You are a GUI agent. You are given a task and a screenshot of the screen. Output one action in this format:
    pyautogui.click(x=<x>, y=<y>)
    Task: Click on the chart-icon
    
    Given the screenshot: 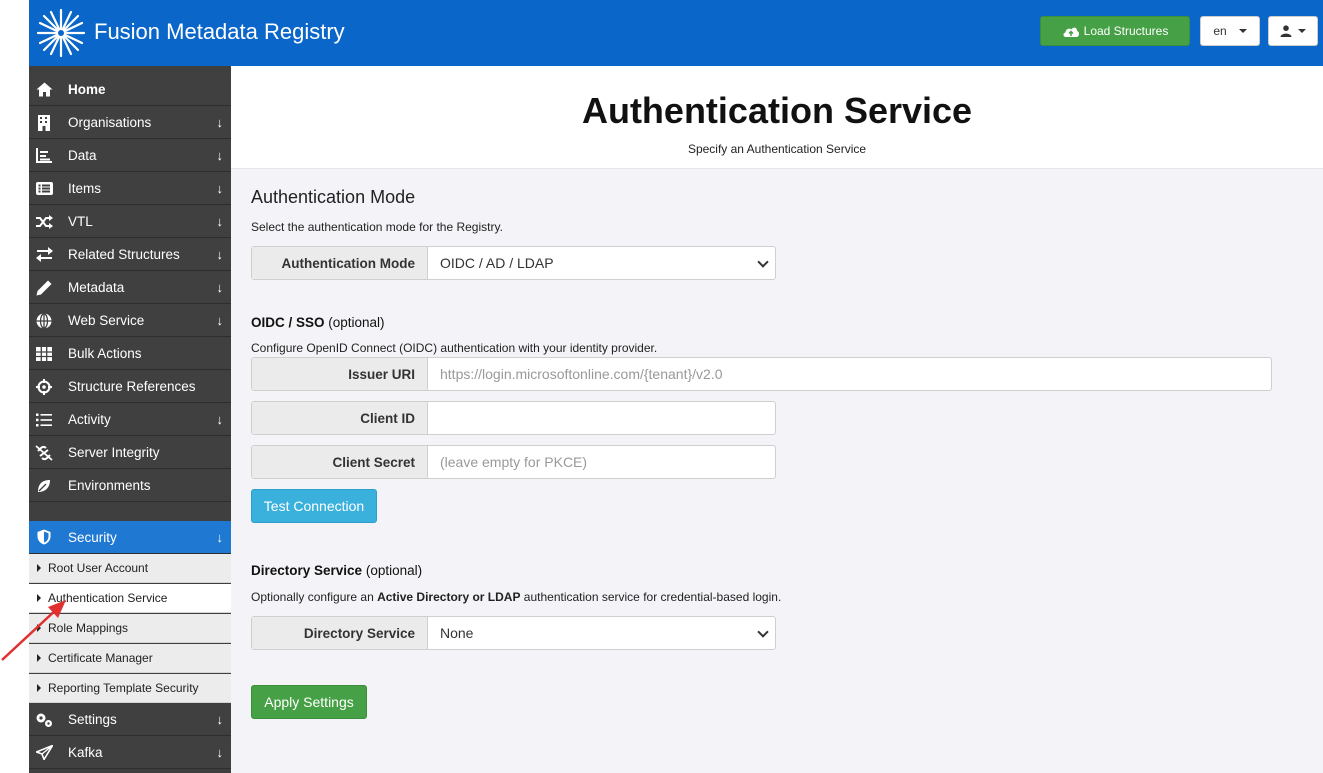 What is the action you would take?
    pyautogui.click(x=44, y=156)
    